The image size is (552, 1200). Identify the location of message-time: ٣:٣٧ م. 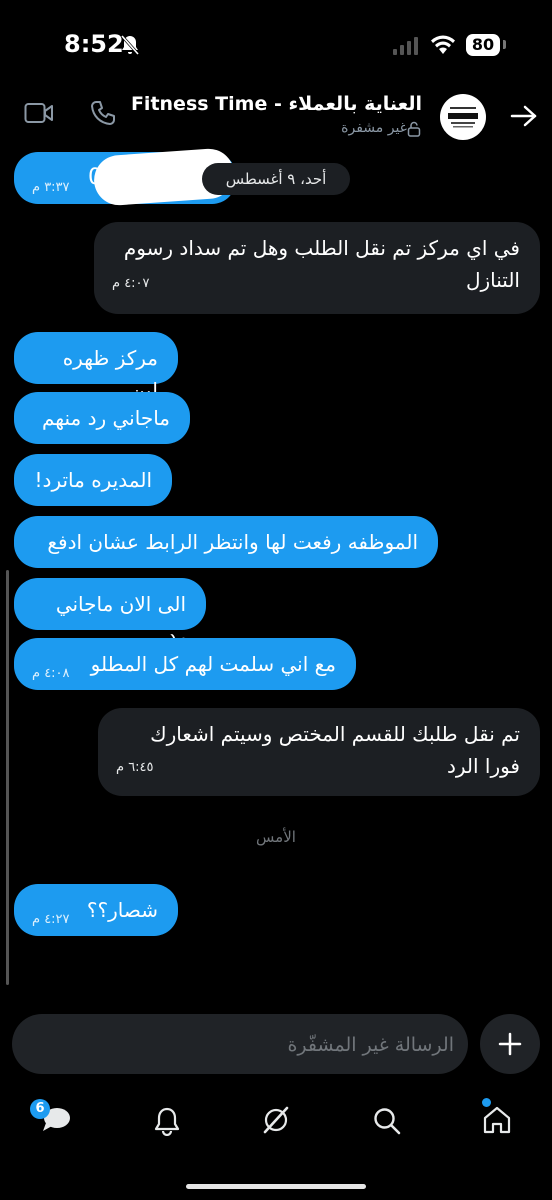
(51, 187).